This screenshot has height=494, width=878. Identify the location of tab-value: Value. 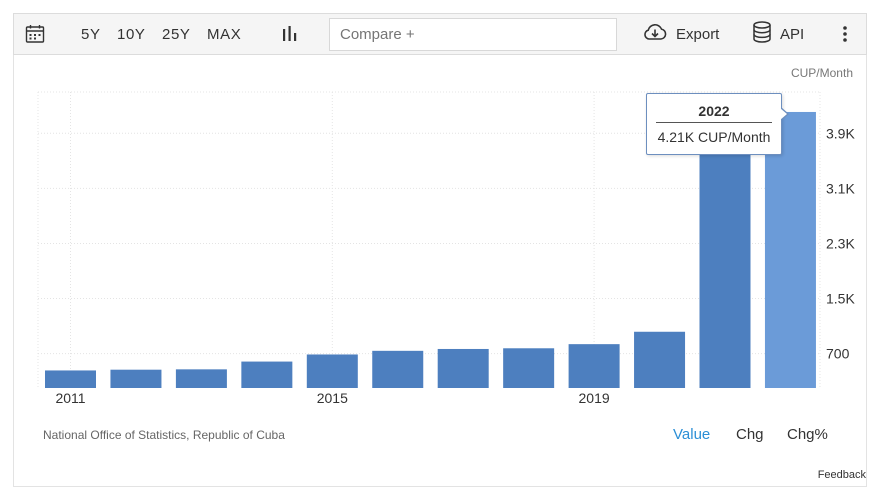
(691, 434).